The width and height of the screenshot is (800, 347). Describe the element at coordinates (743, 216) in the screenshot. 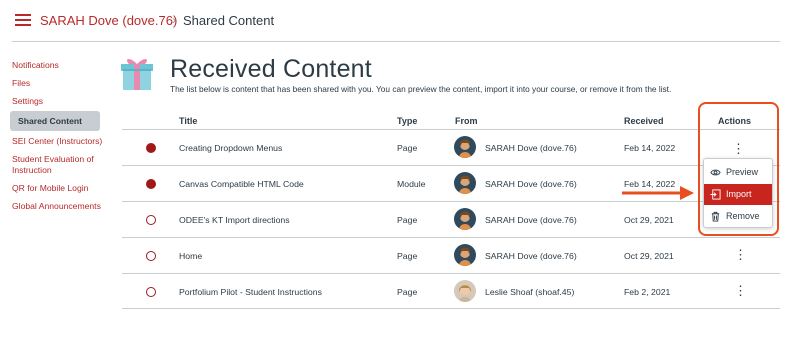

I see `menu-item-label: Remove` at that location.